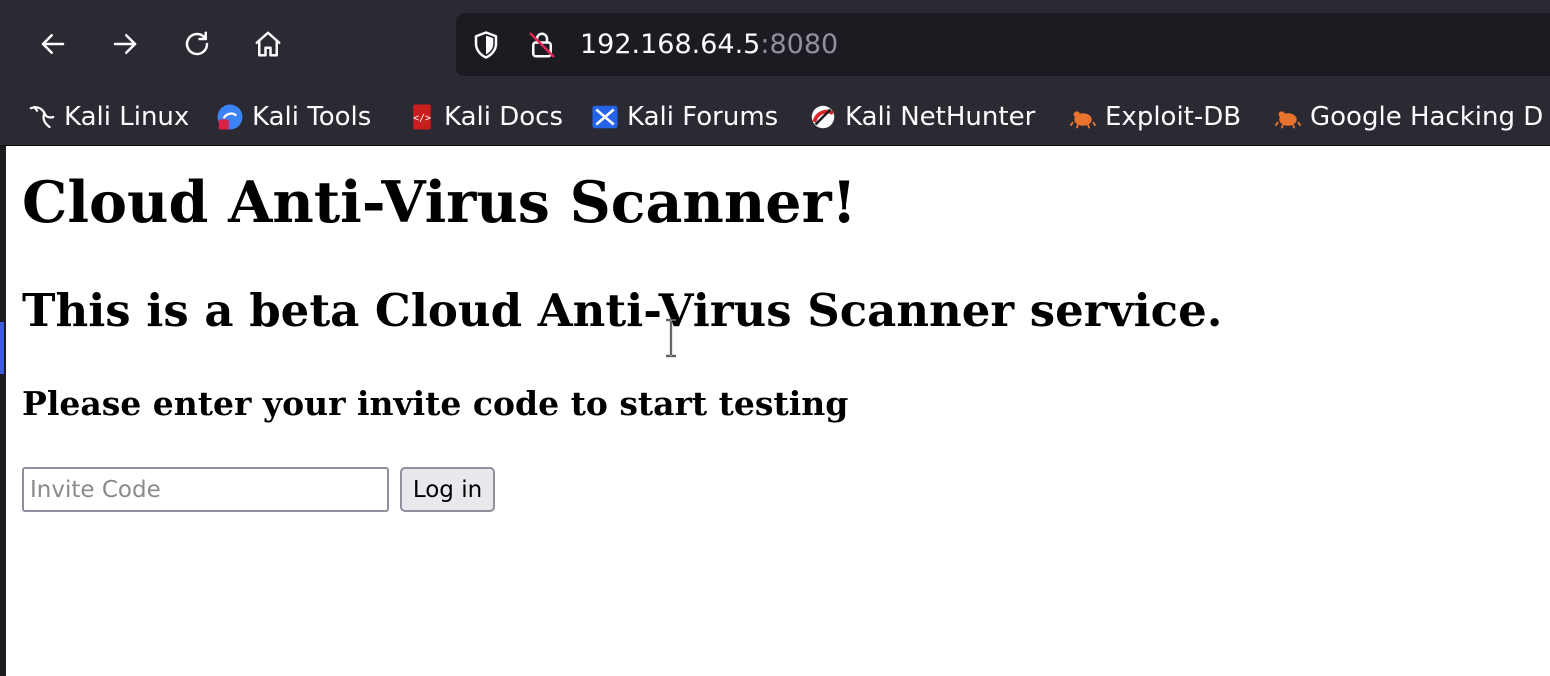  I want to click on bookmark-kali-linux: Kali Linux, so click(107, 117).